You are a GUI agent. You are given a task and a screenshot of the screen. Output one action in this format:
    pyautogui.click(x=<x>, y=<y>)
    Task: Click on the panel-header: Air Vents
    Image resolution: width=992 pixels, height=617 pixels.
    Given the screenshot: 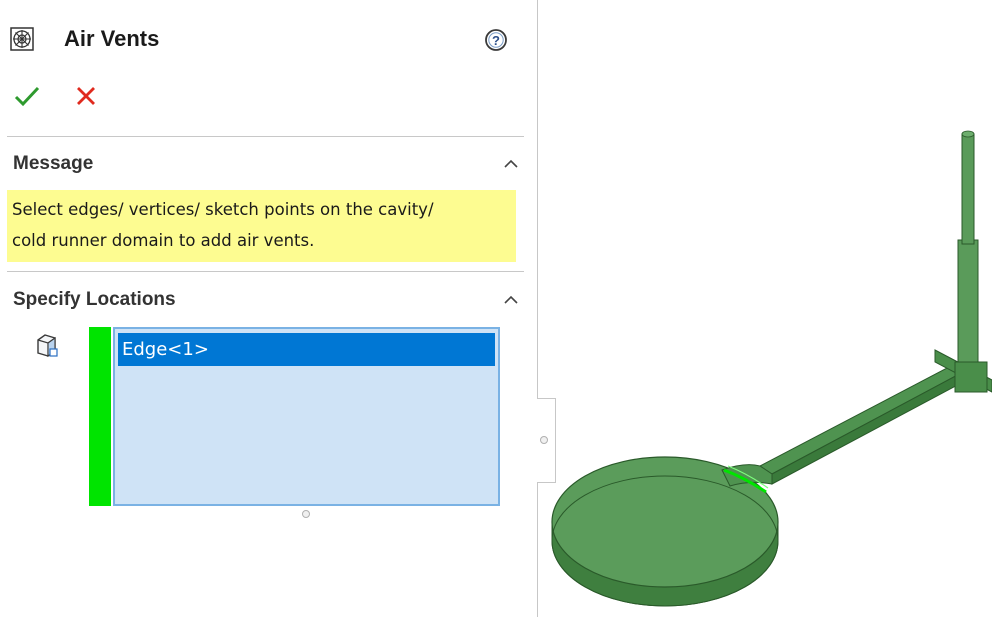 What is the action you would take?
    pyautogui.click(x=84, y=39)
    